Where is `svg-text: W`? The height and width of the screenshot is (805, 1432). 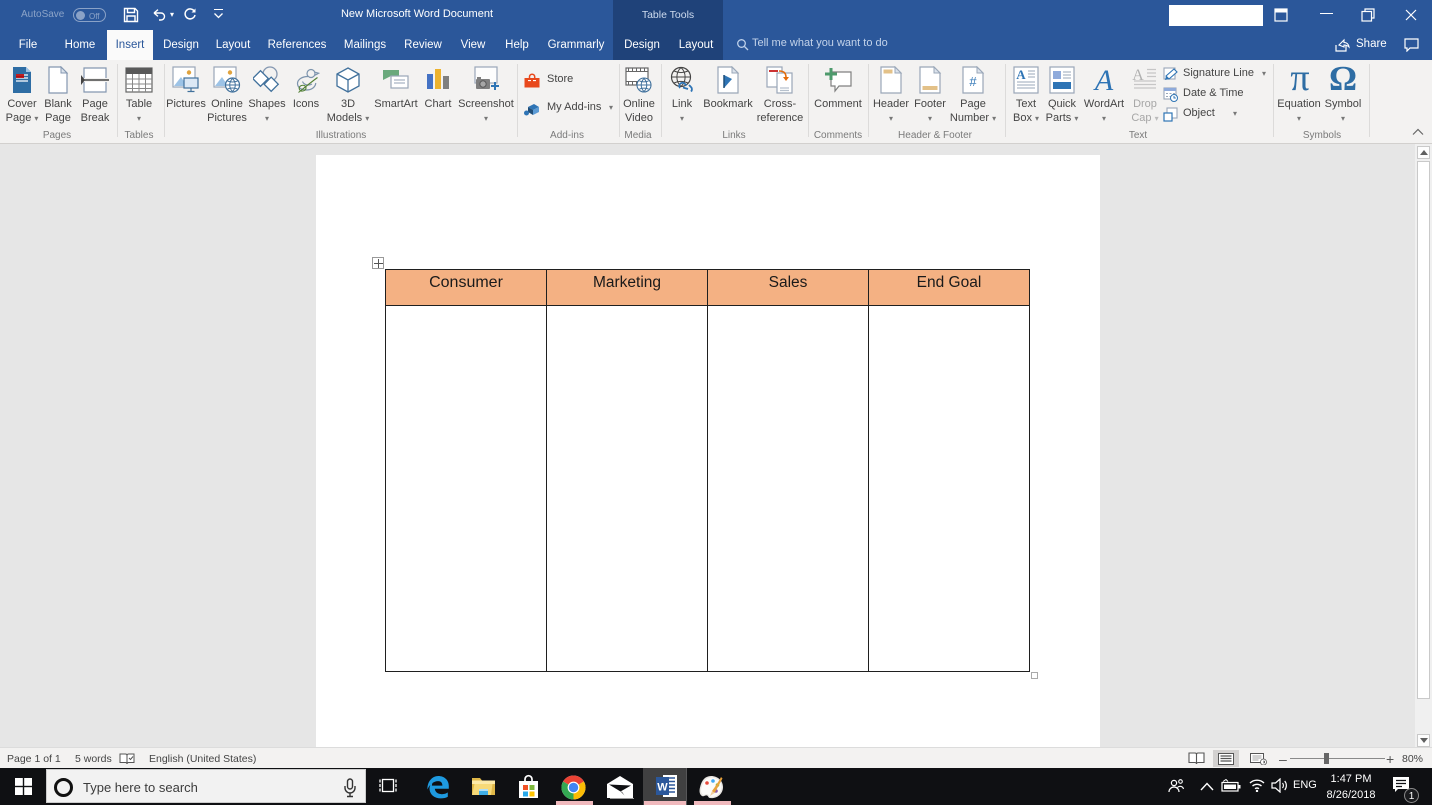
svg-text: W is located at coordinates (662, 788).